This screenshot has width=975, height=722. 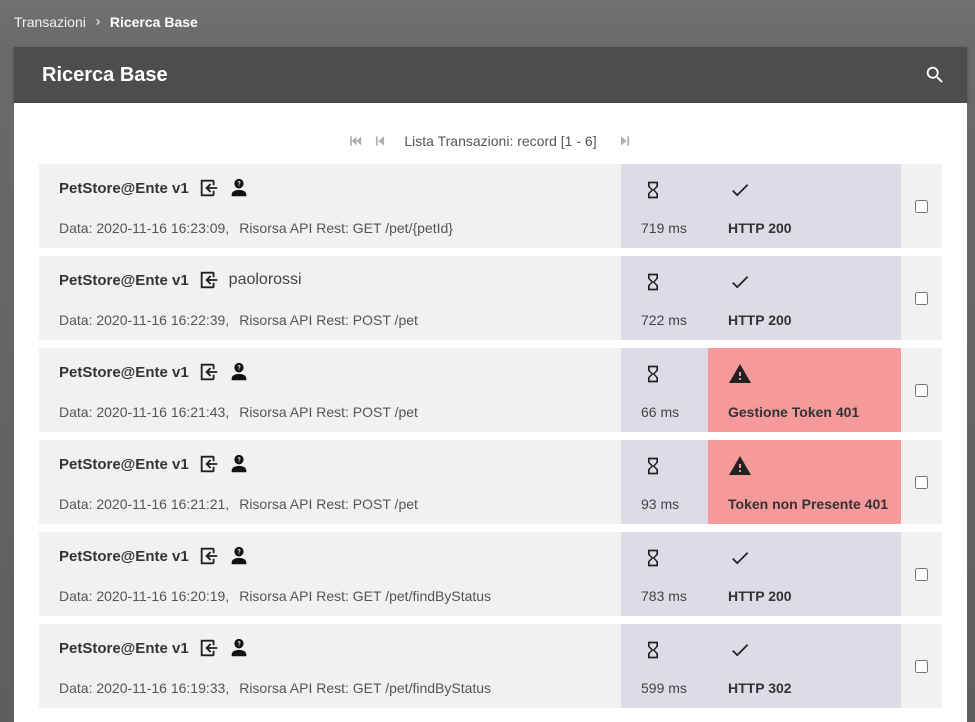 I want to click on pagination: Lista Transazioni: record [1 - 6], so click(x=490, y=141).